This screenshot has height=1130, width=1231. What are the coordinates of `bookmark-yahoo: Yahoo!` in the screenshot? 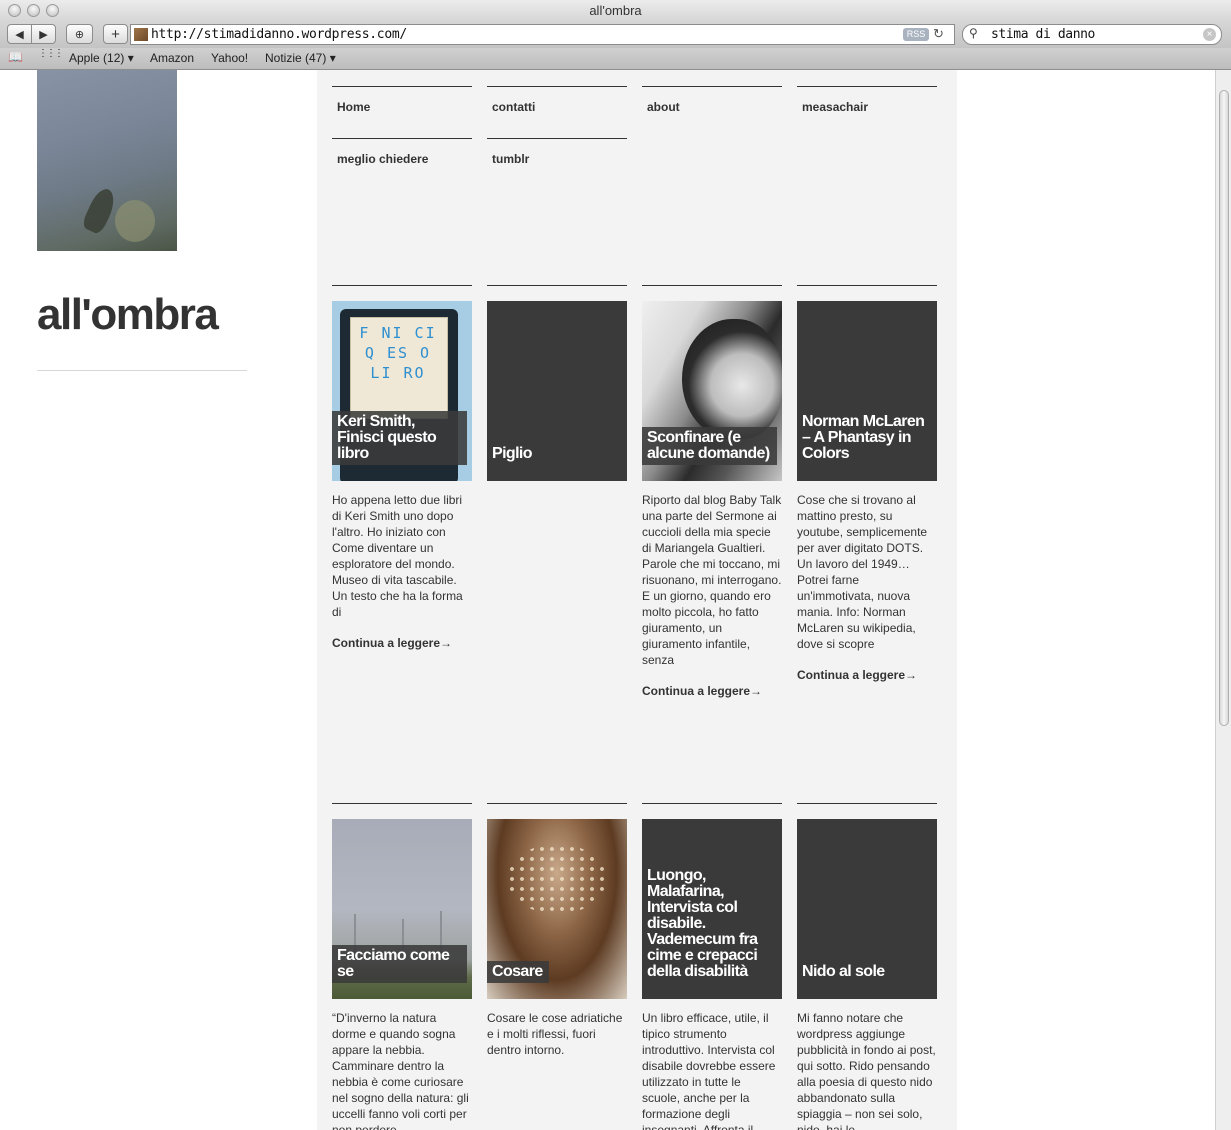 It's located at (229, 58).